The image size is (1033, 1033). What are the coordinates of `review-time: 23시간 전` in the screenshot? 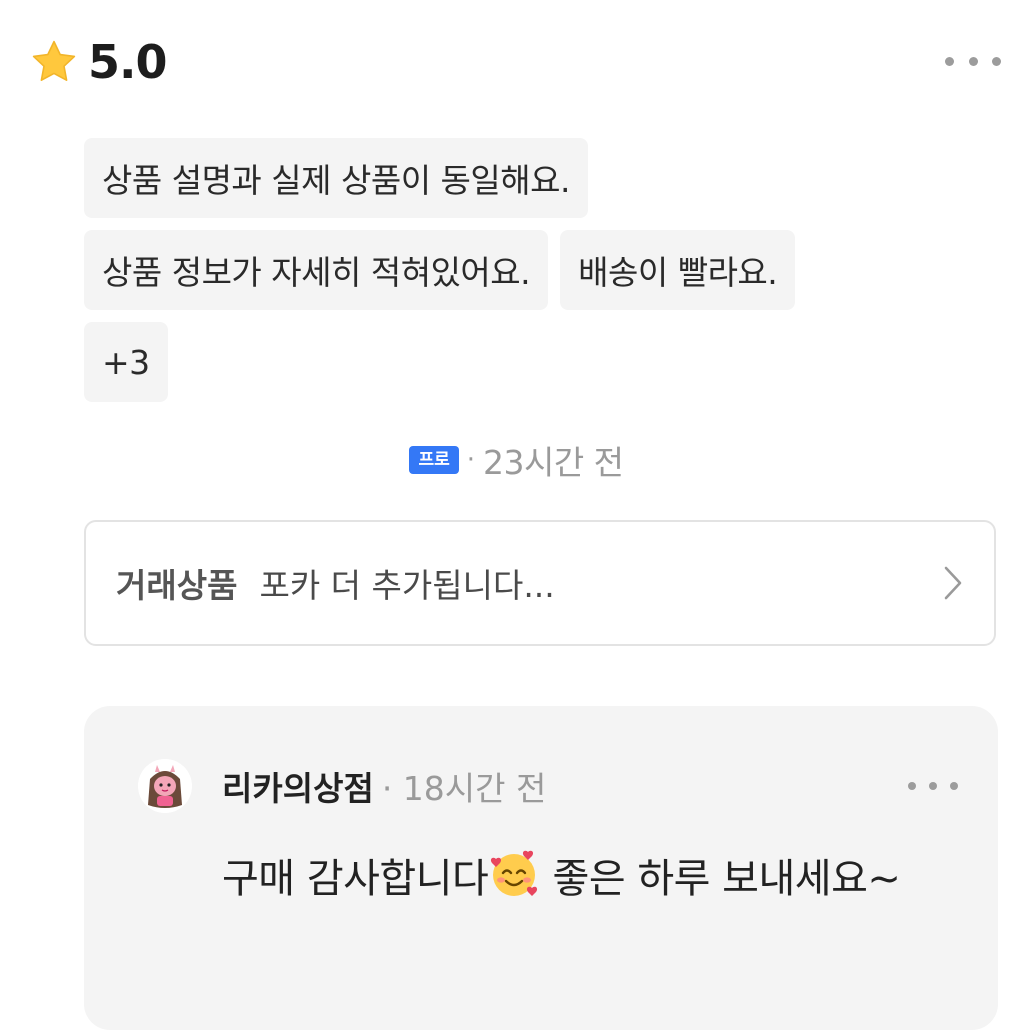 It's located at (553, 462).